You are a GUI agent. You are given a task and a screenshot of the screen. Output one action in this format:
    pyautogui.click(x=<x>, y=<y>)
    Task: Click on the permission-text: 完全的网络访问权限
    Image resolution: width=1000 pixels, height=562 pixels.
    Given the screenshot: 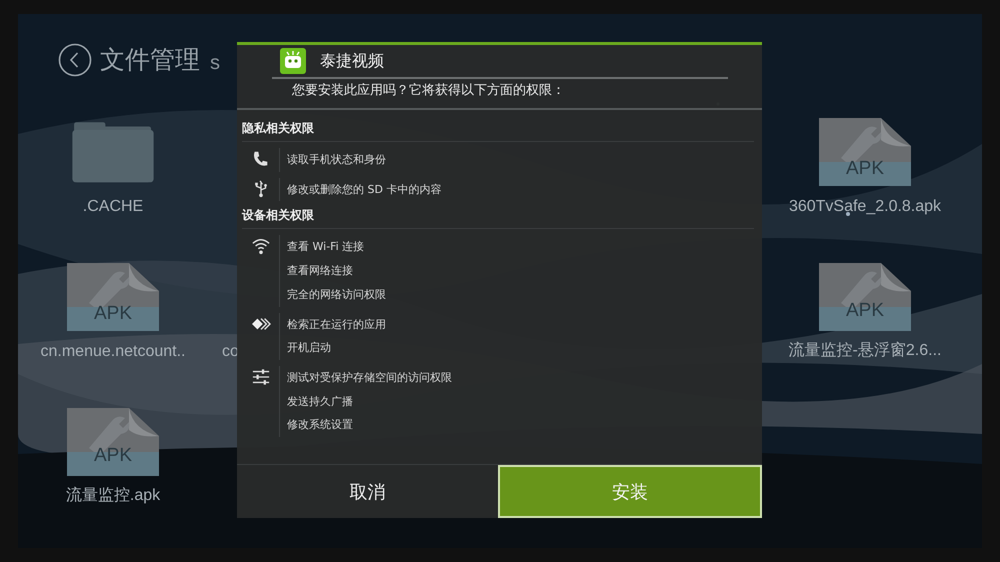 What is the action you would take?
    pyautogui.click(x=336, y=294)
    